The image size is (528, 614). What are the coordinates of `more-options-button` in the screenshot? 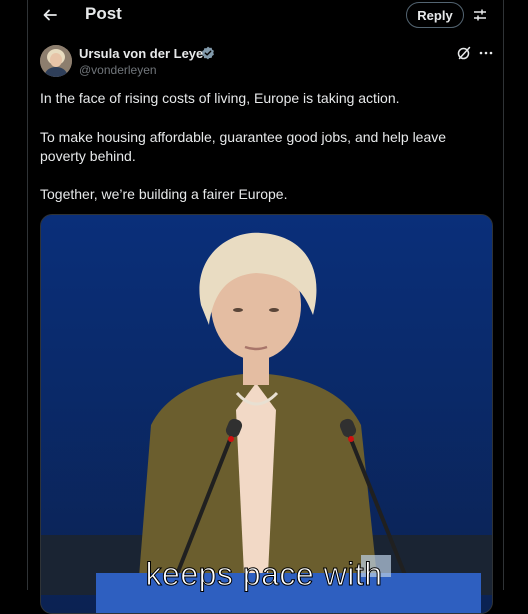 It's located at (486, 53).